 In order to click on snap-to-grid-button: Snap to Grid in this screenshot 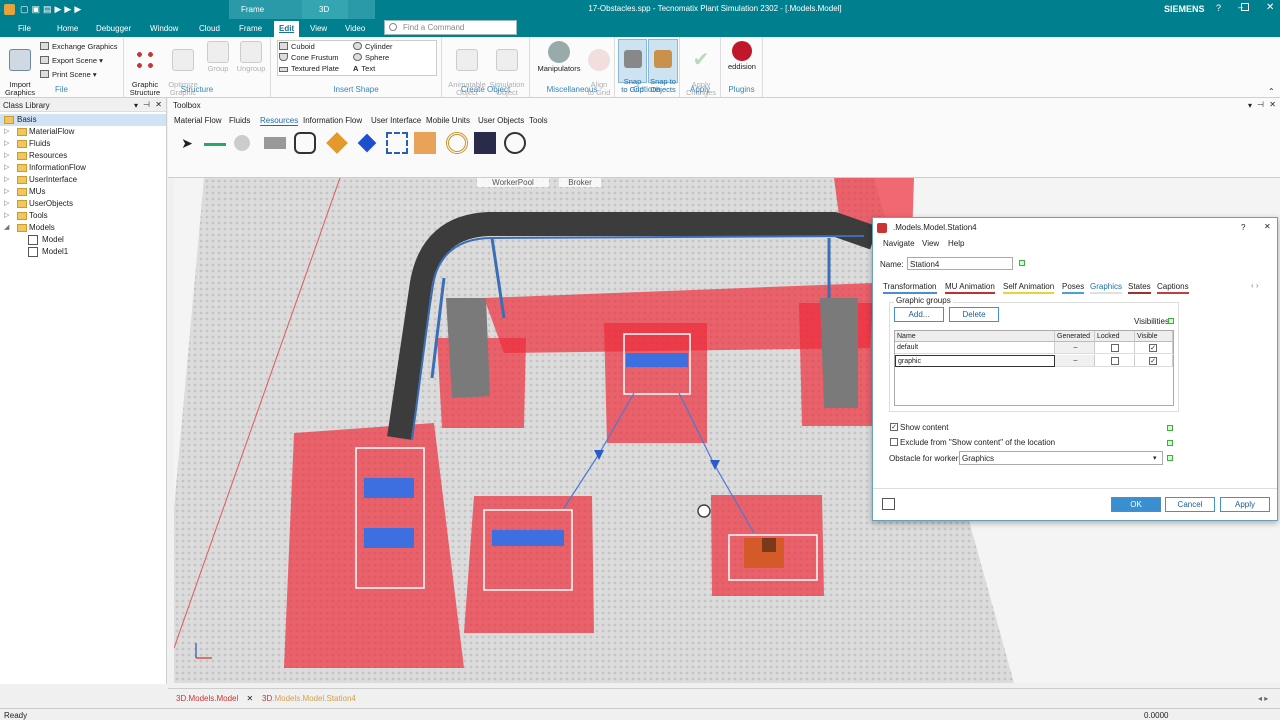, I will do `click(632, 66)`.